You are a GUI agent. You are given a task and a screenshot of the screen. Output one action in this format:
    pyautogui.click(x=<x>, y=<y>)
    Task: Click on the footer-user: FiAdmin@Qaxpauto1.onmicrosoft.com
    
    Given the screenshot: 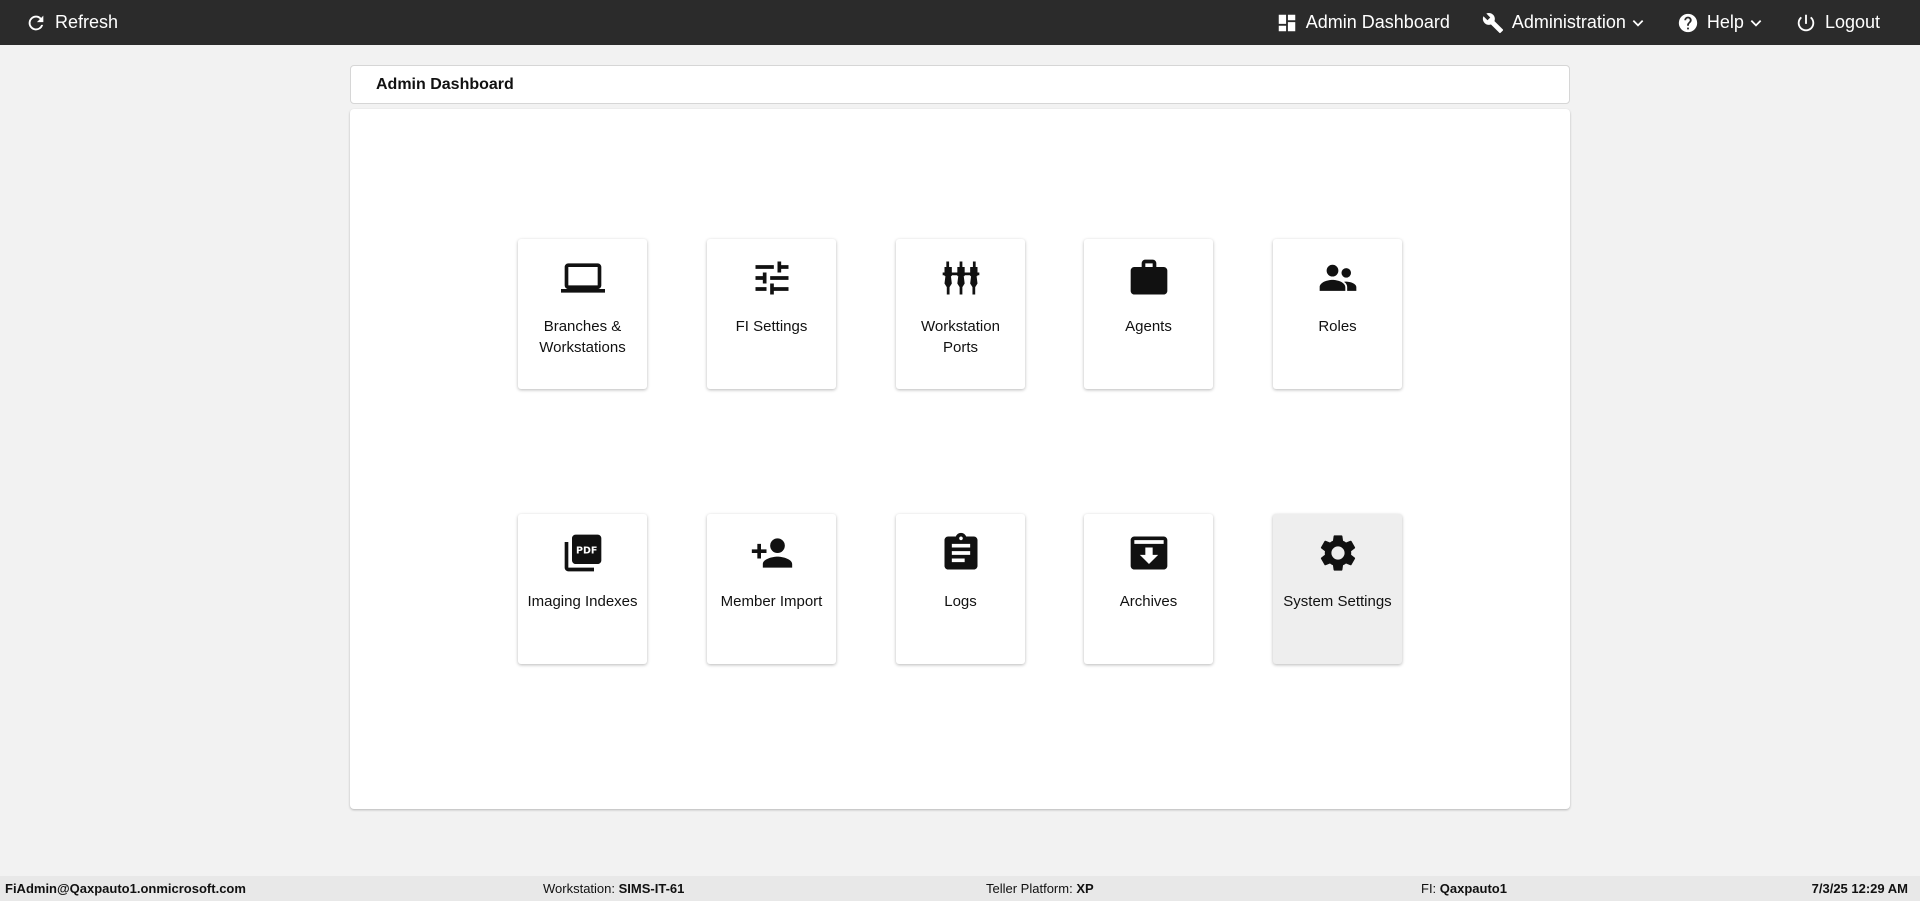 What is the action you would take?
    pyautogui.click(x=125, y=888)
    